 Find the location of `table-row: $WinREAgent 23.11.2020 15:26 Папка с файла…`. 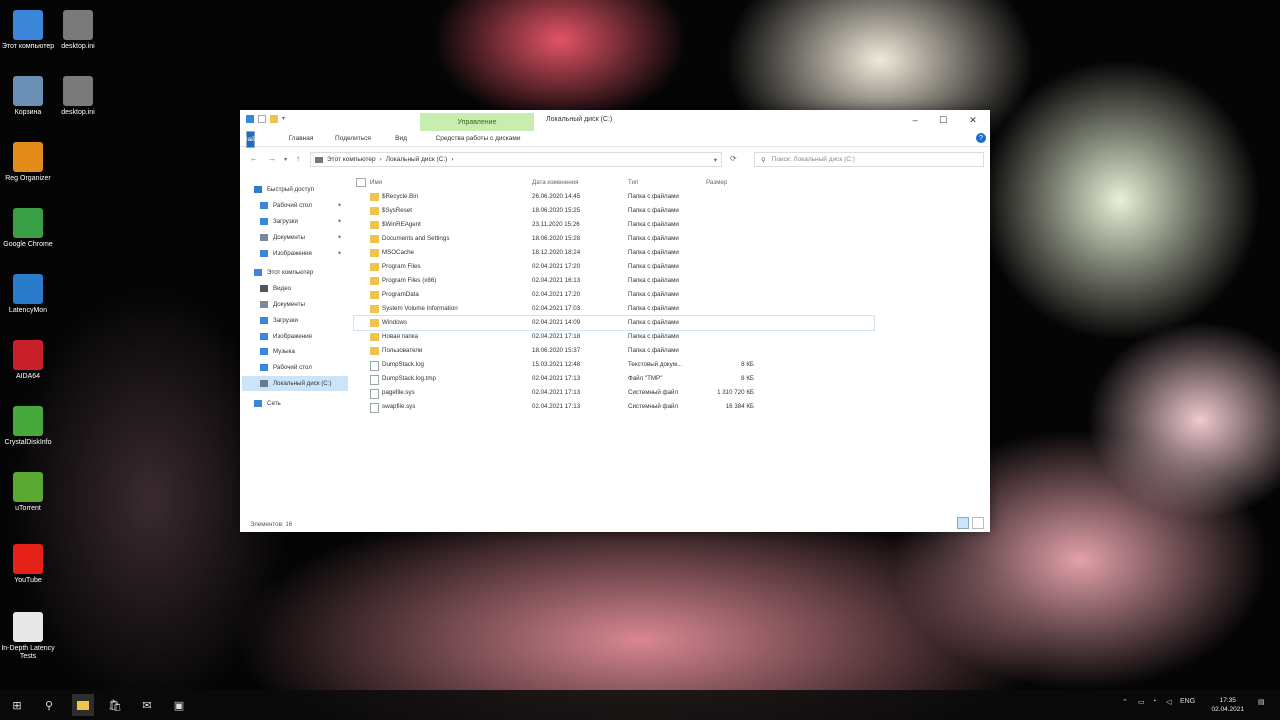

table-row: $WinREAgent 23.11.2020 15:26 Папка с файла… is located at coordinates (614, 225).